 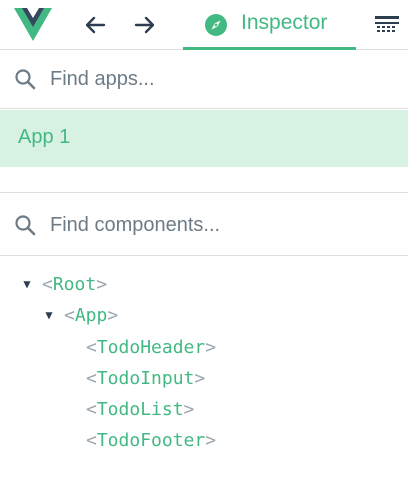 I want to click on arrow-right-icon, so click(x=145, y=25).